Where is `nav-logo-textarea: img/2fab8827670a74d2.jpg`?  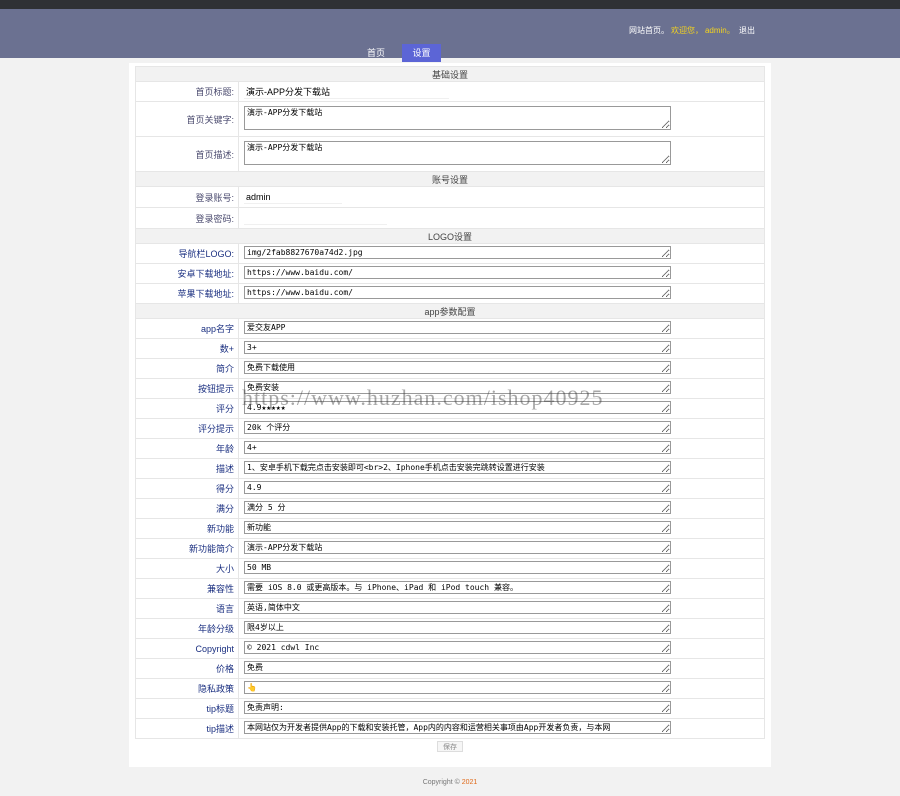
nav-logo-textarea: img/2fab8827670a74d2.jpg is located at coordinates (457, 252).